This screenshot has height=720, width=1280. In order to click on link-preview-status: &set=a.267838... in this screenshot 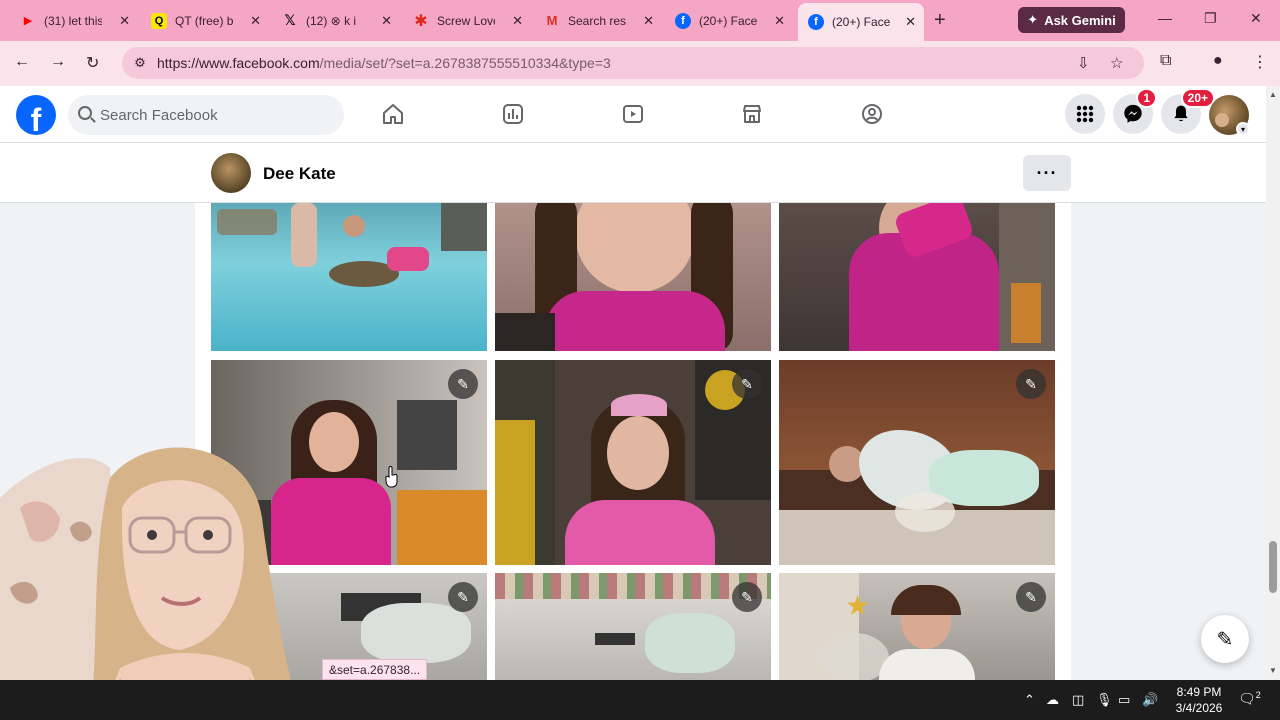, I will do `click(375, 669)`.